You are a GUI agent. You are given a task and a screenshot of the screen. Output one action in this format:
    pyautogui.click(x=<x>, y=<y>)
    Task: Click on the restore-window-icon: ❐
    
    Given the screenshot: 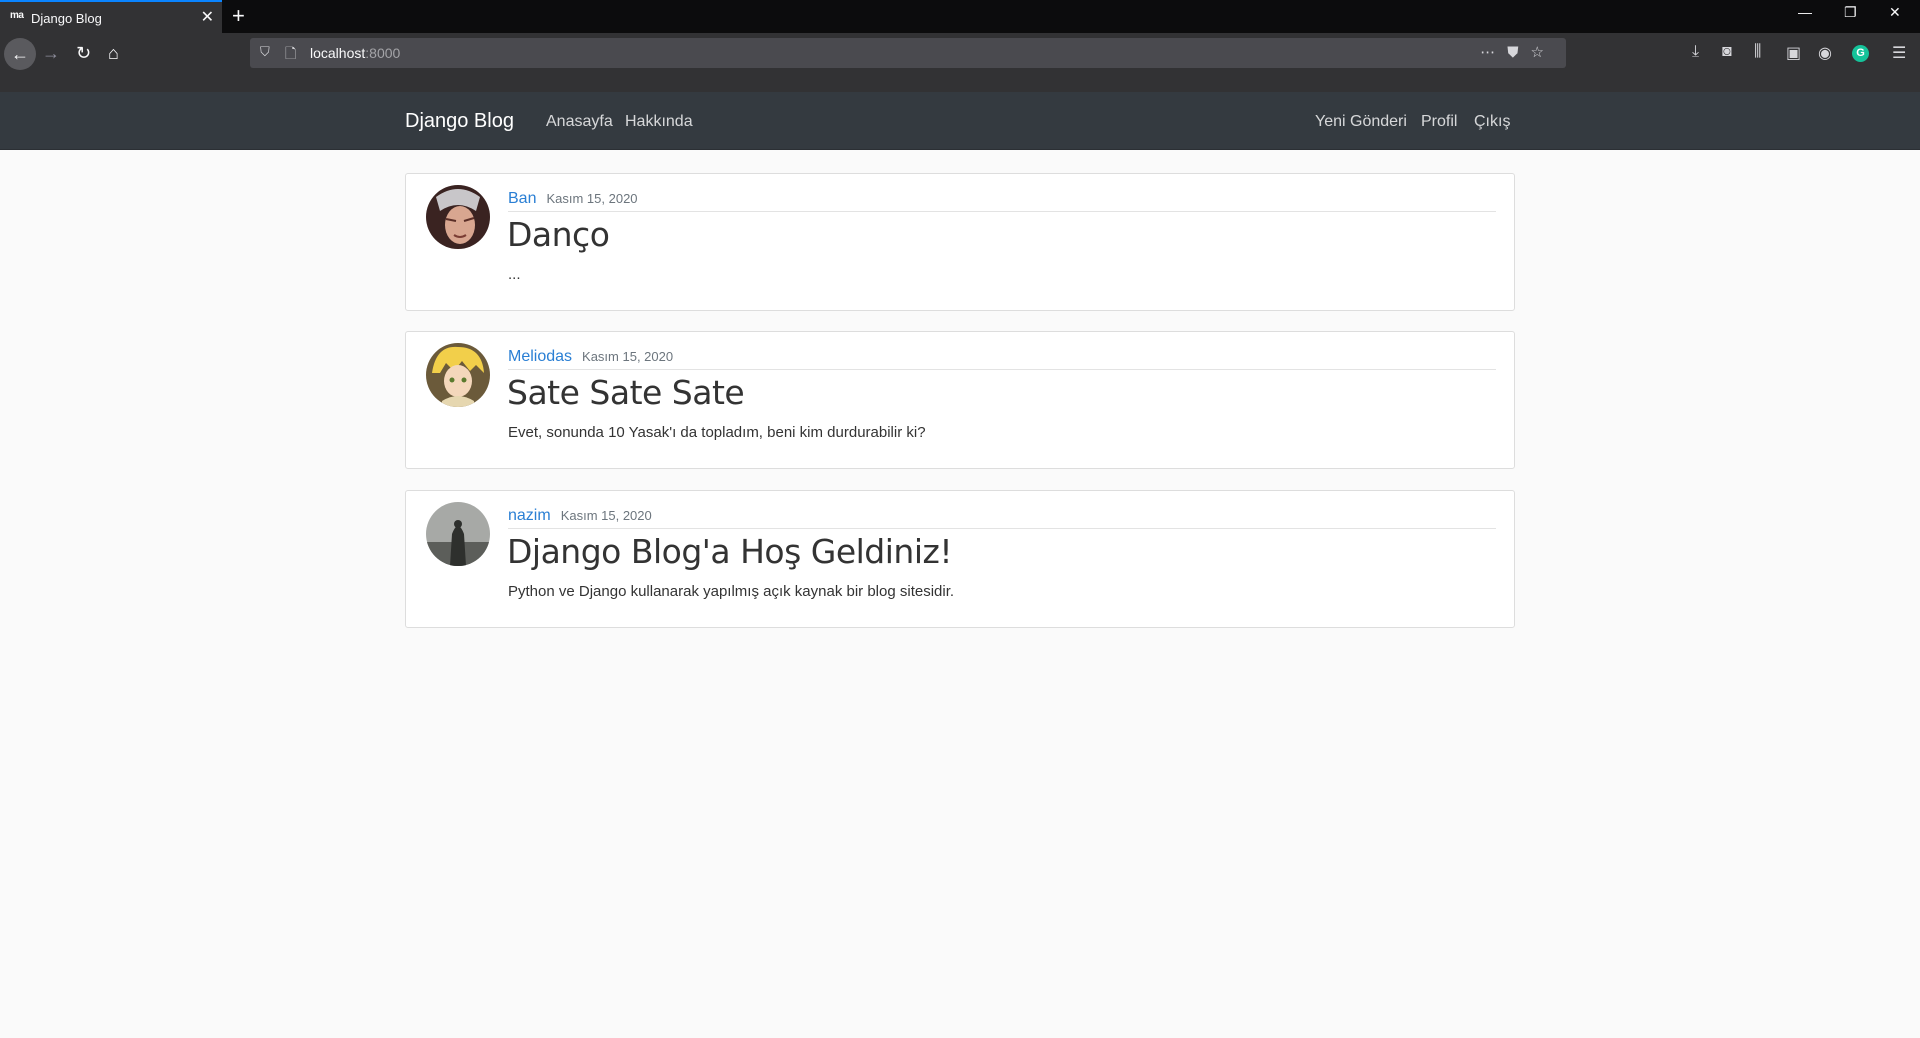 What is the action you would take?
    pyautogui.click(x=1850, y=12)
    